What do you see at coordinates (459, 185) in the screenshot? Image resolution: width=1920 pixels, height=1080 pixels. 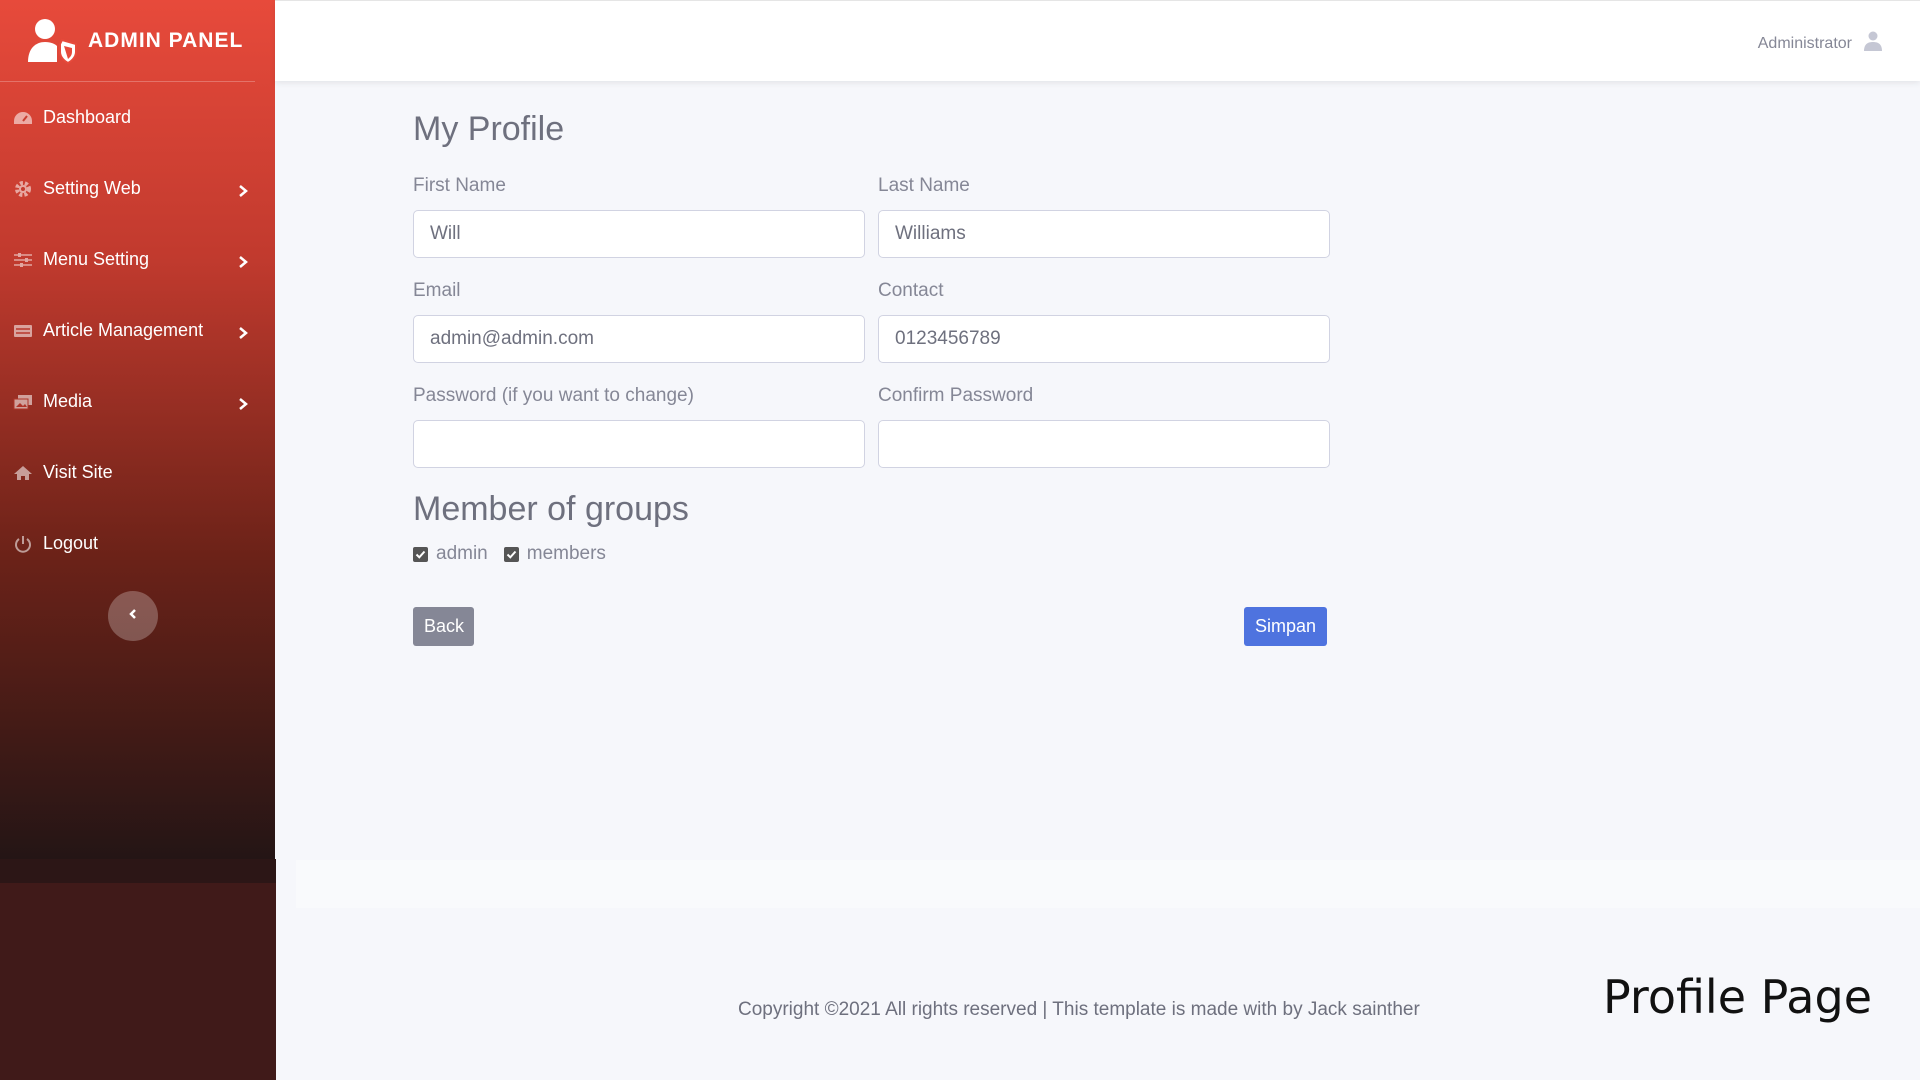 I see `first-name-label: First Name` at bounding box center [459, 185].